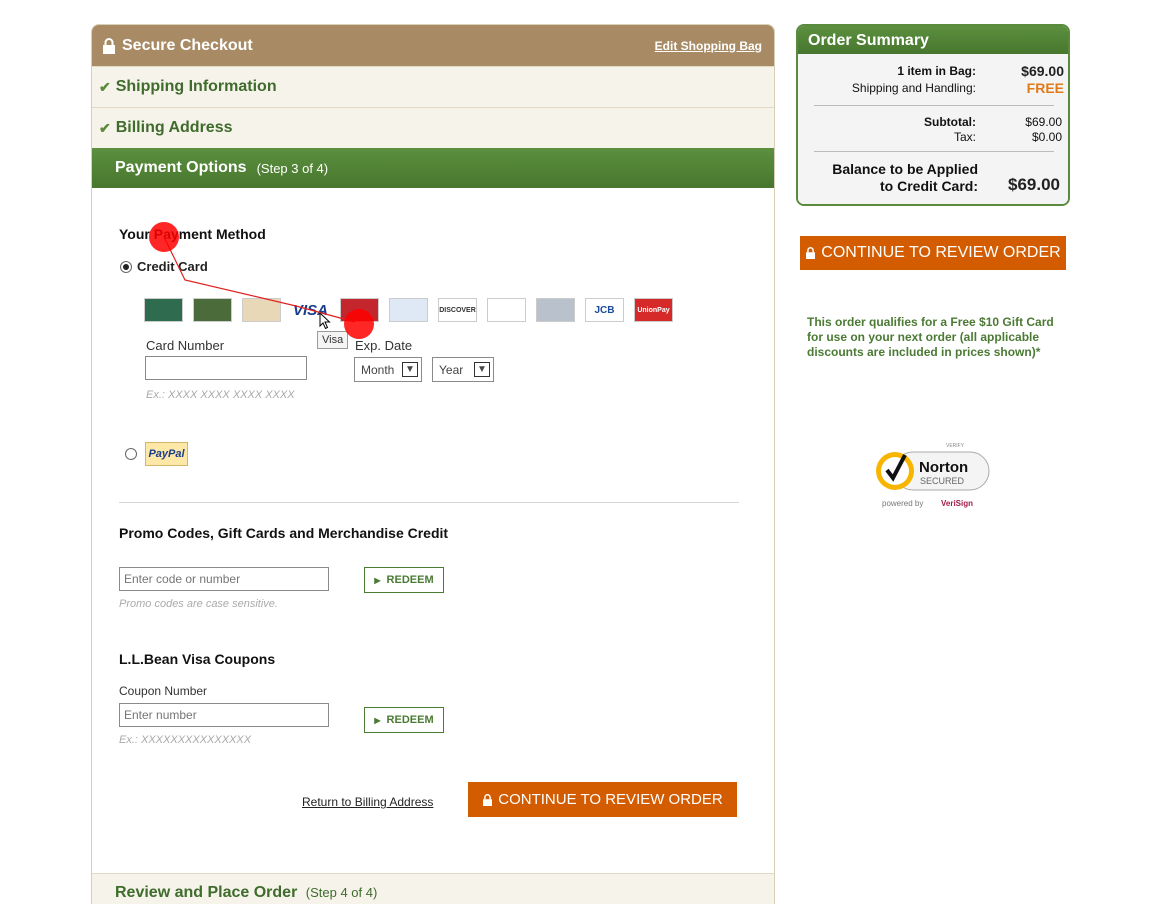 Image resolution: width=1164 pixels, height=904 pixels. What do you see at coordinates (457, 310) in the screenshot?
I see `discover-icon: DISCOVER` at bounding box center [457, 310].